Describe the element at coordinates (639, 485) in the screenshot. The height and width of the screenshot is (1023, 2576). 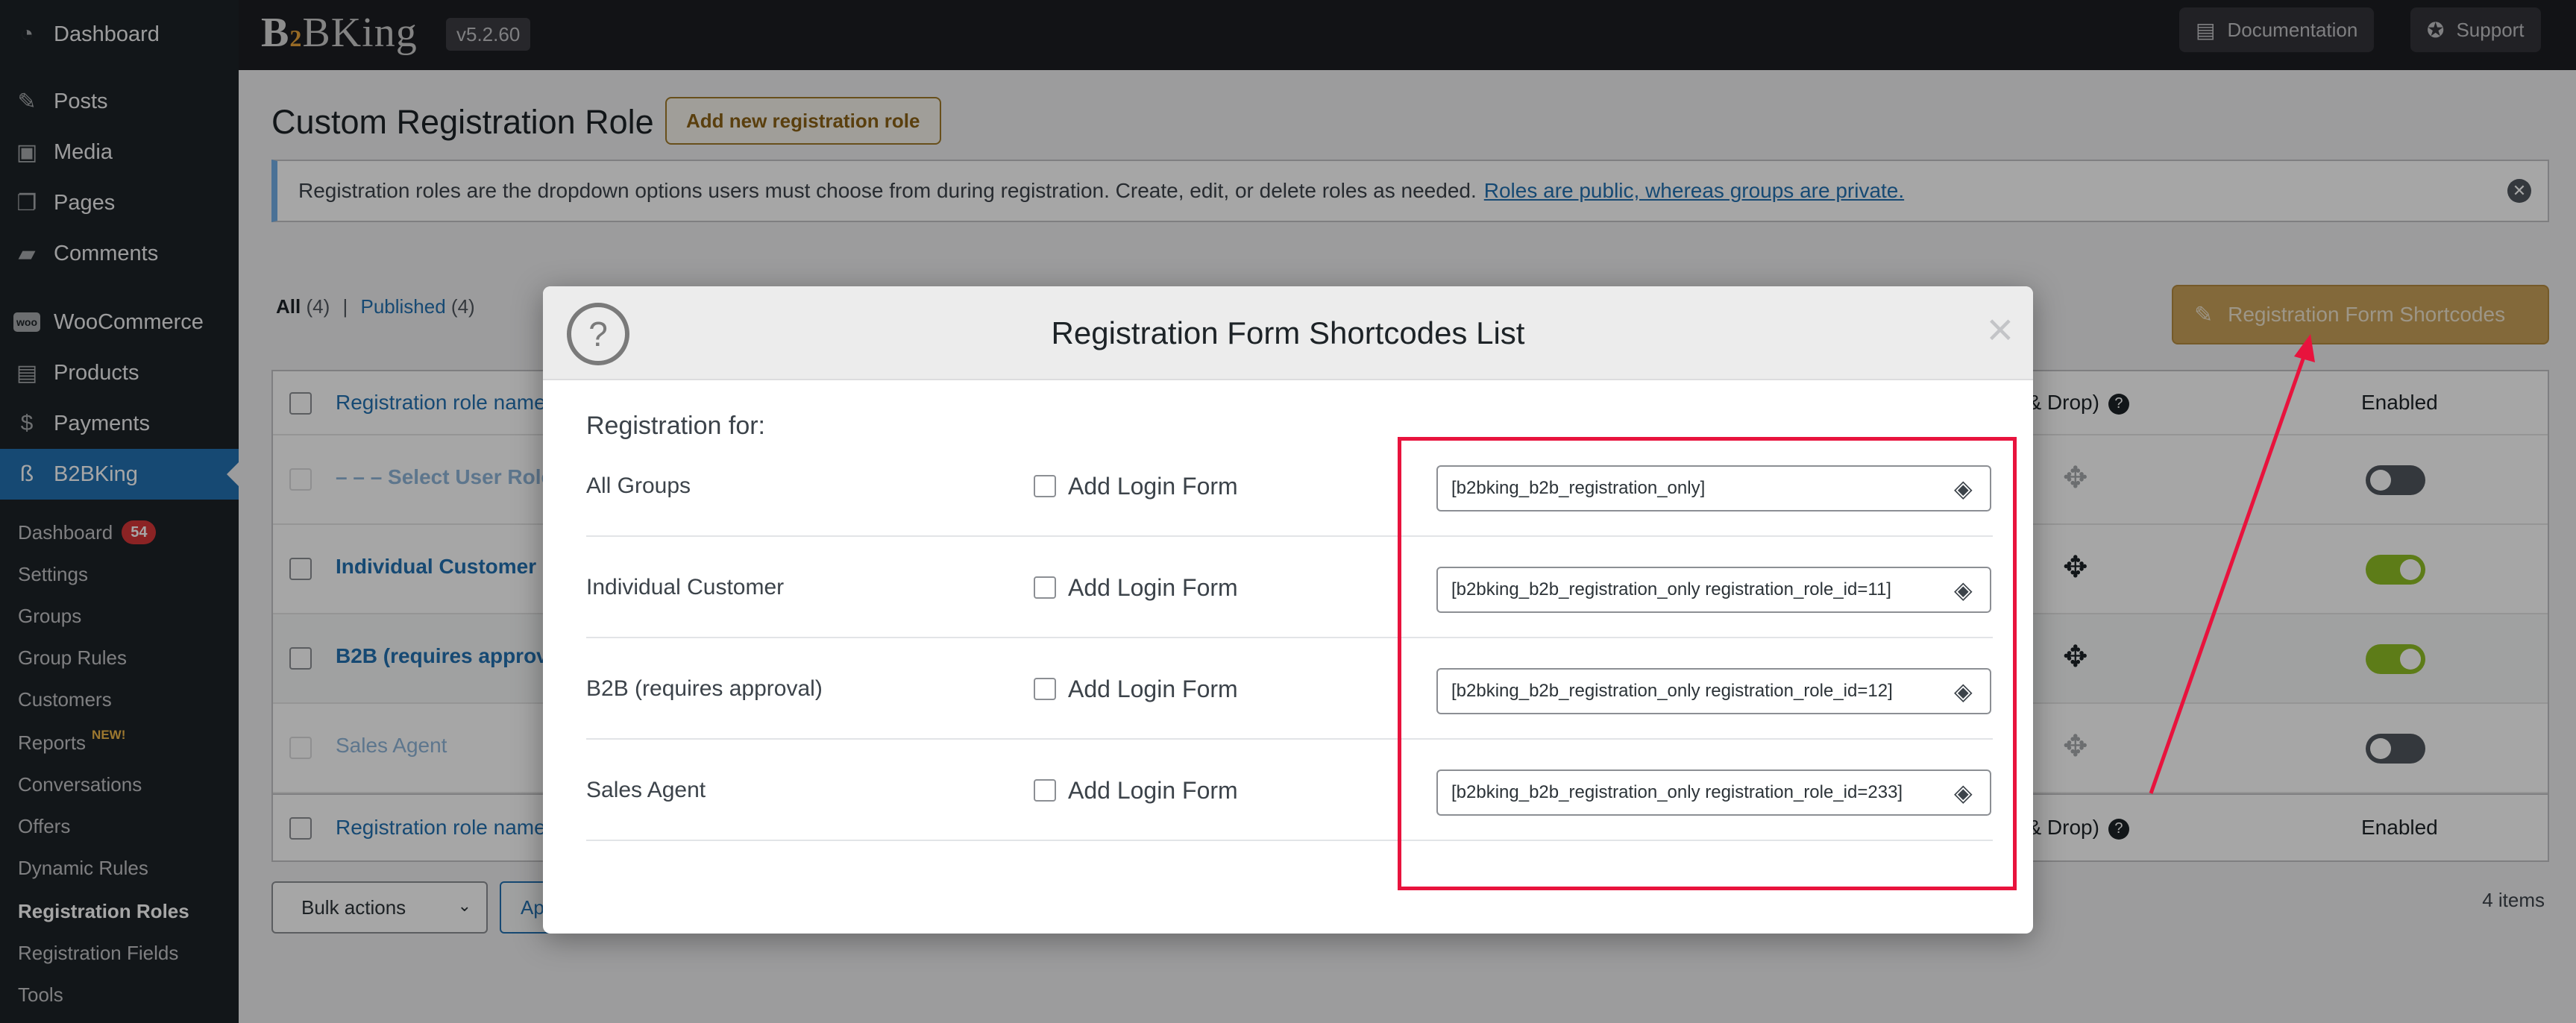
I see `row-label: All Groups` at that location.